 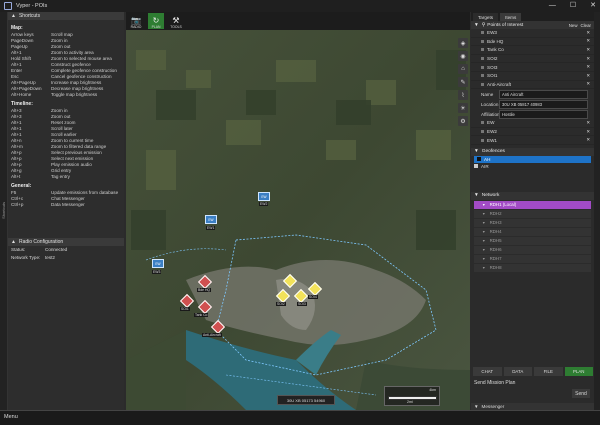 I want to click on network-item: ▼ RDH7, so click(x=532, y=258).